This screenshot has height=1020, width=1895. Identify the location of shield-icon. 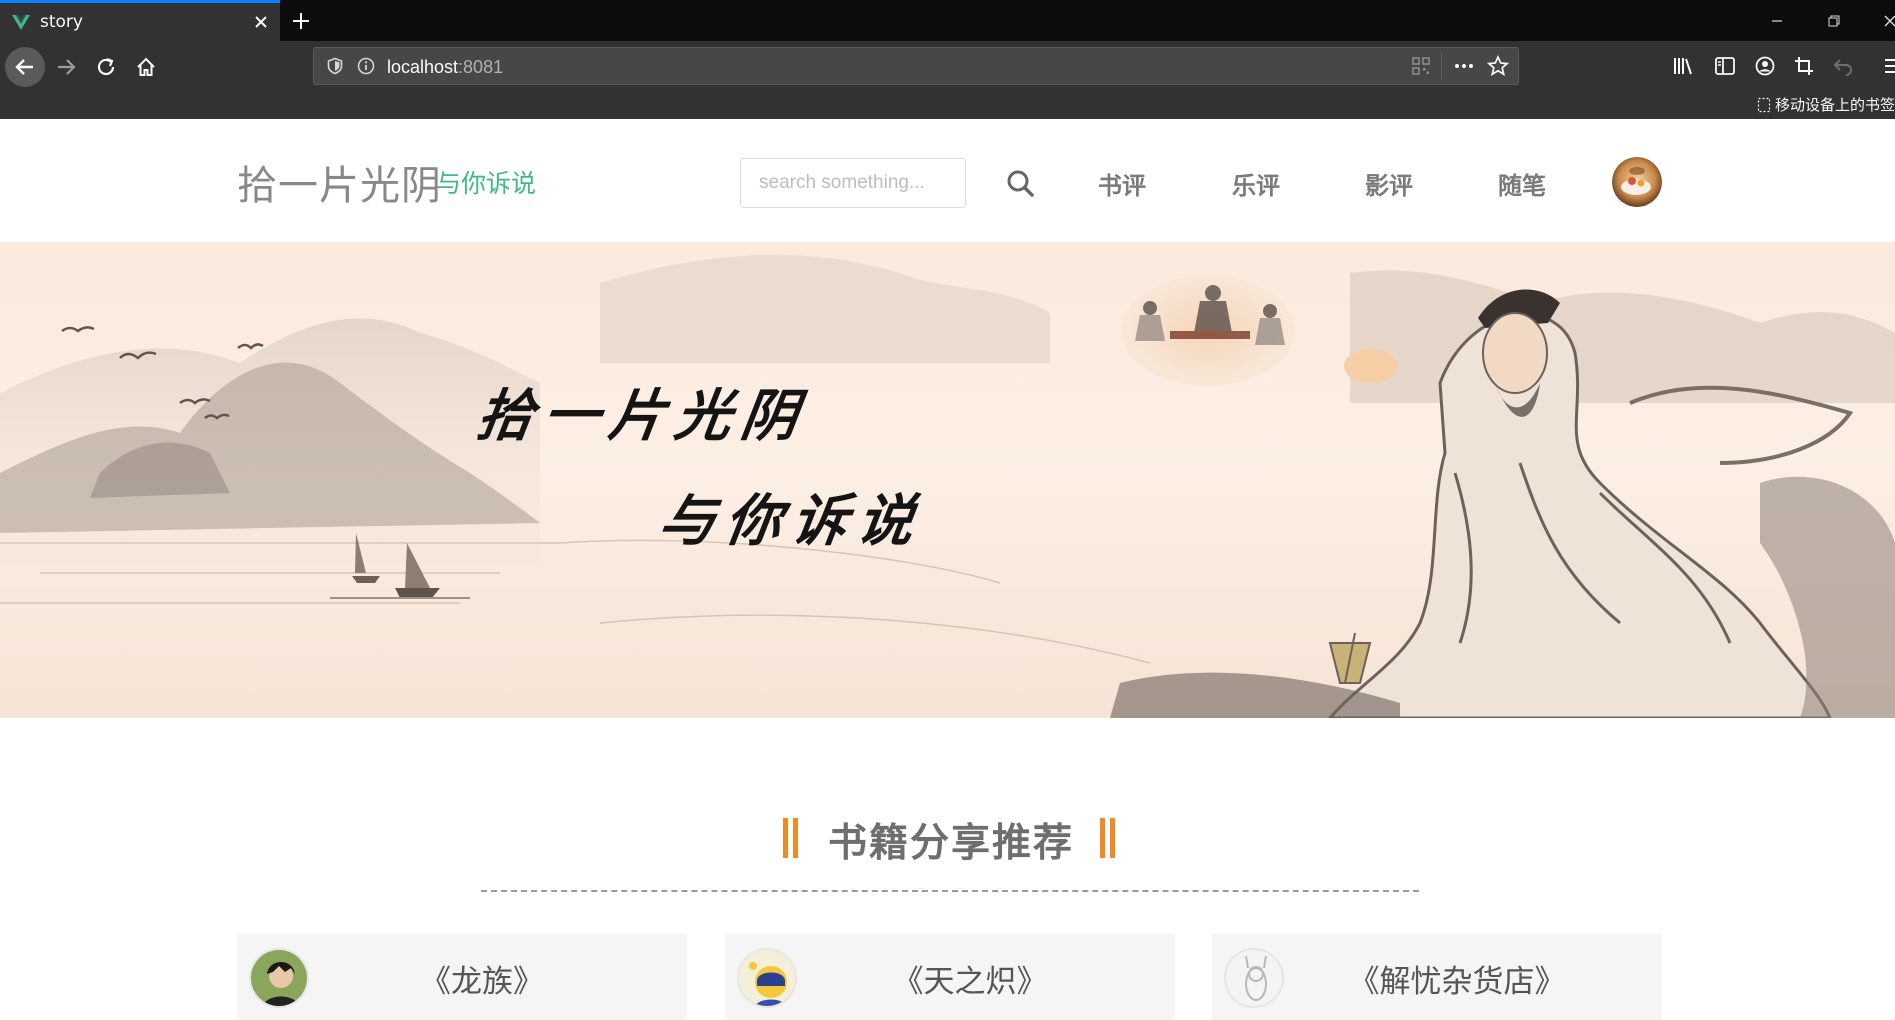
(335, 66).